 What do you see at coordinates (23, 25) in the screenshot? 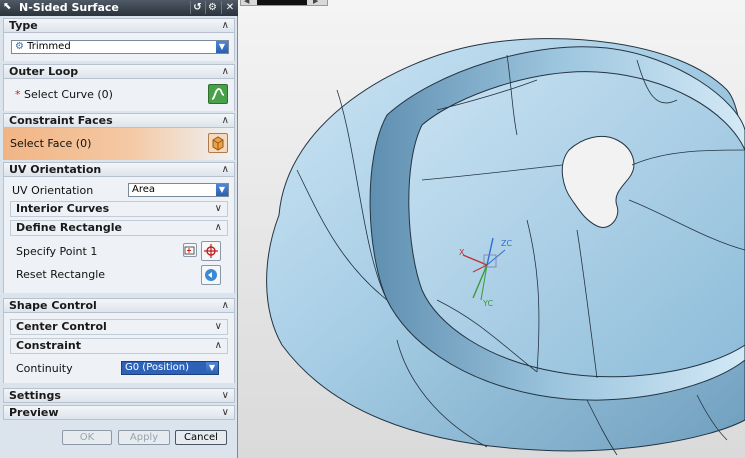
I see `section-type-label: Type` at bounding box center [23, 25].